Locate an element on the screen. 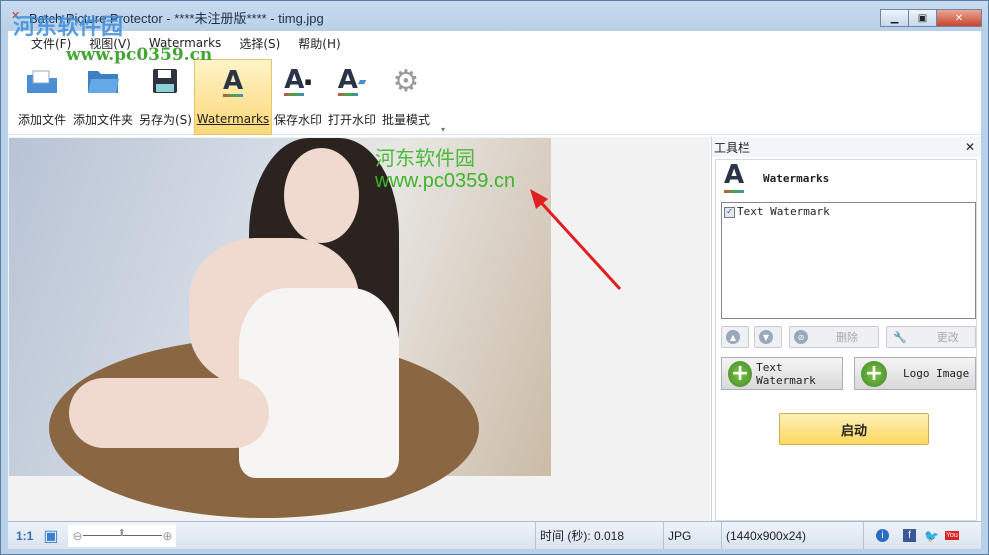  menu-bar: 文件(F) 视图(V) Watermarks 选择(S) 帮助(H) is located at coordinates (494, 43).